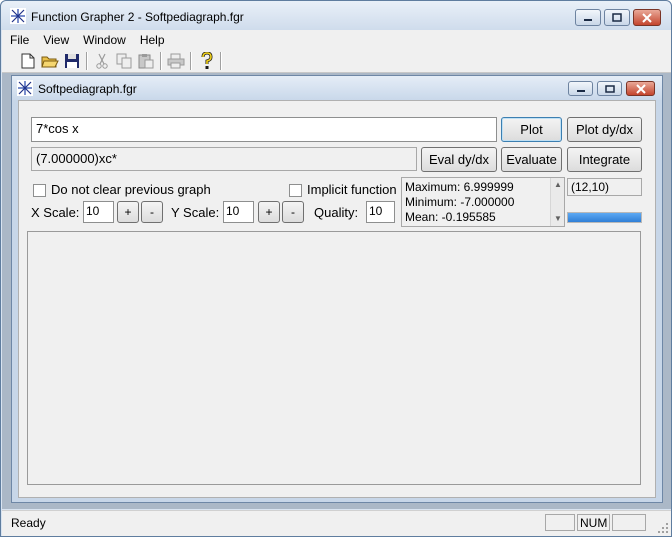 This screenshot has width=672, height=537. What do you see at coordinates (460, 202) in the screenshot?
I see `stats-minimum: Minimum: -7.000000` at bounding box center [460, 202].